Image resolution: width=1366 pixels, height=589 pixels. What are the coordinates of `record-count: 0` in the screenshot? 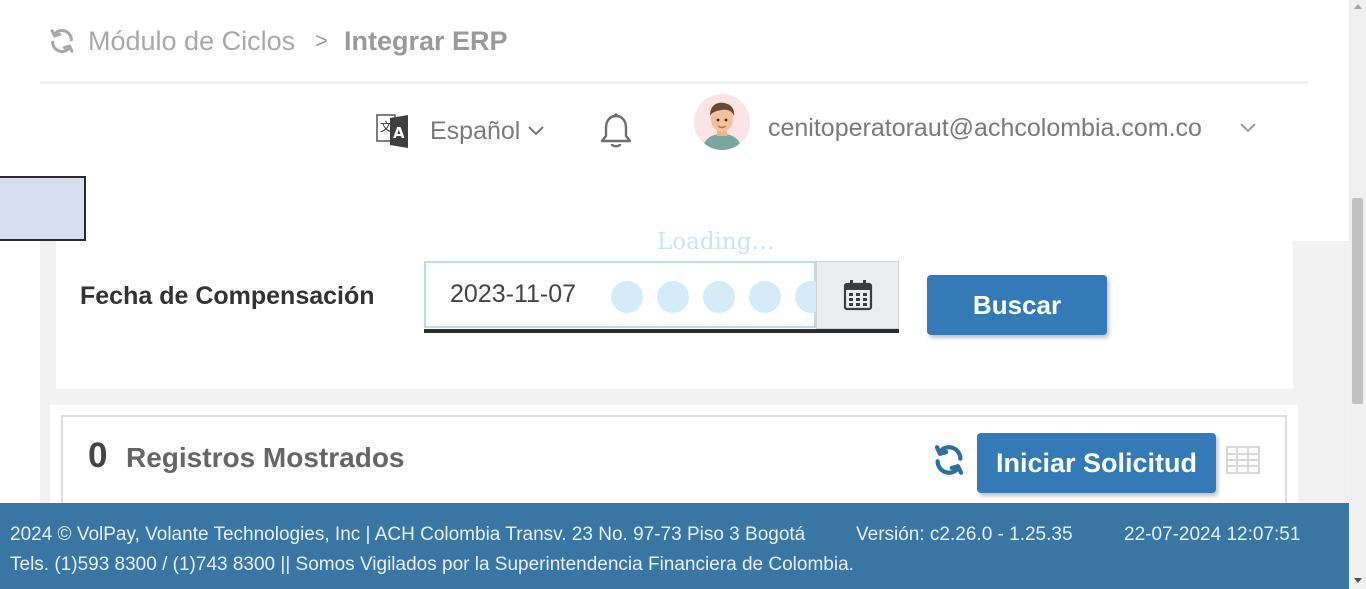 It's located at (98, 455).